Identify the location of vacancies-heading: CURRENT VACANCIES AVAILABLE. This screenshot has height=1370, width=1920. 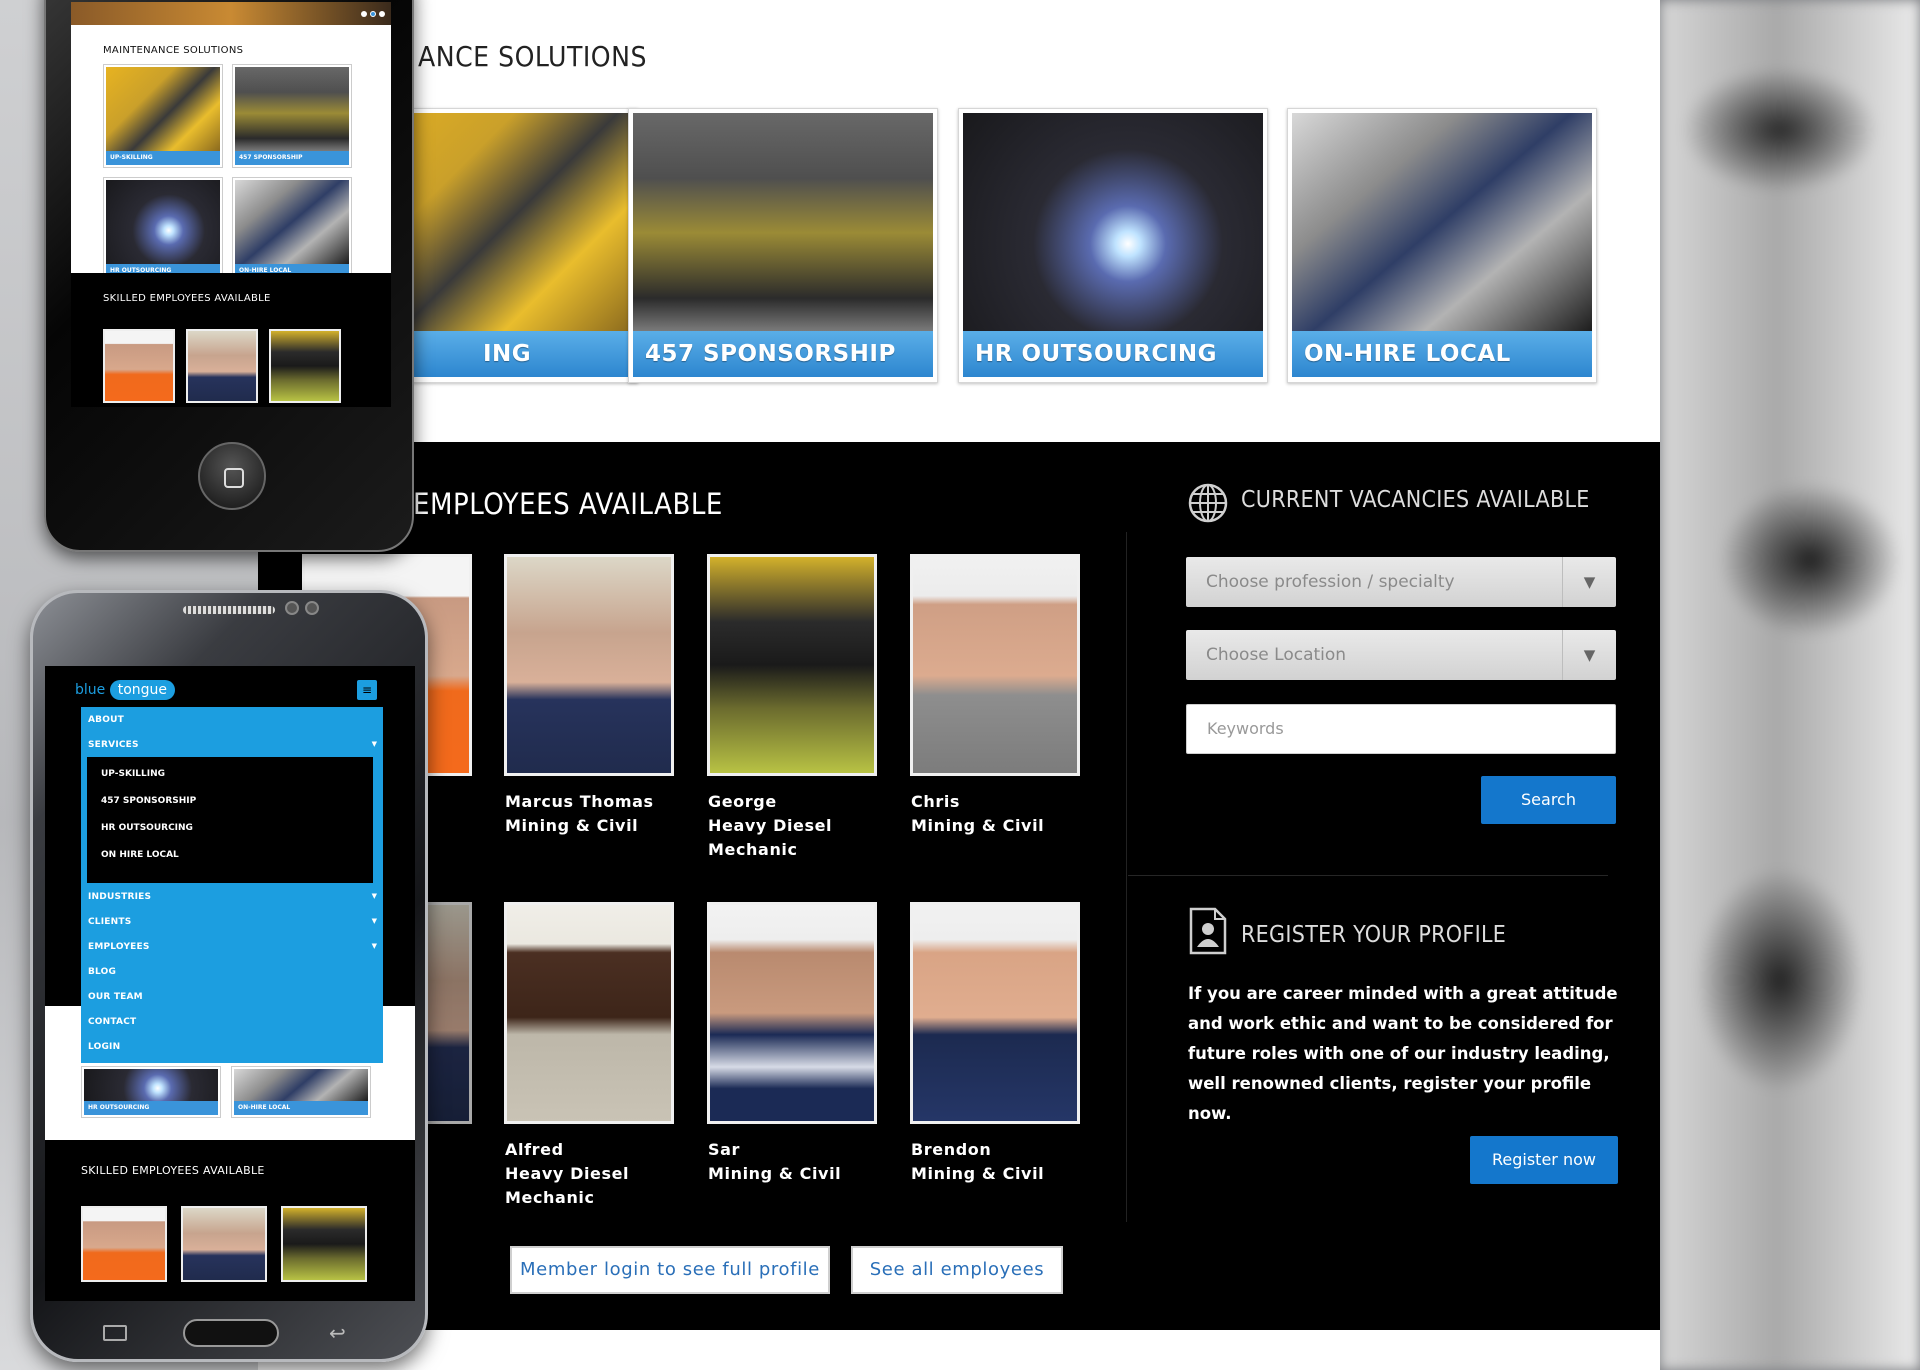
(1415, 500).